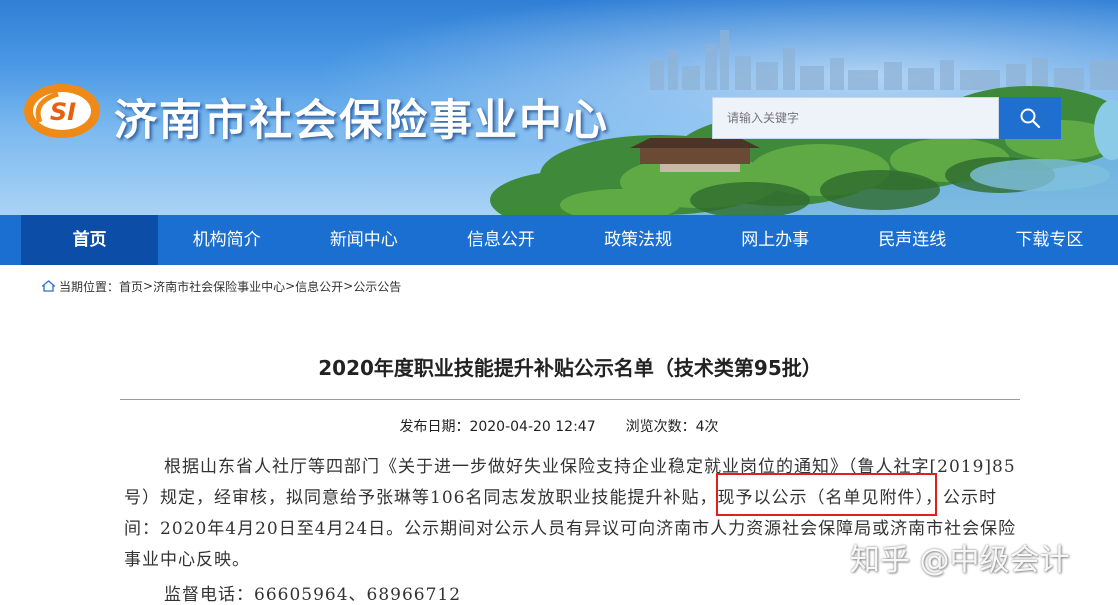 The width and height of the screenshot is (1118, 605). I want to click on views-label: 浏览次数：, so click(660, 427).